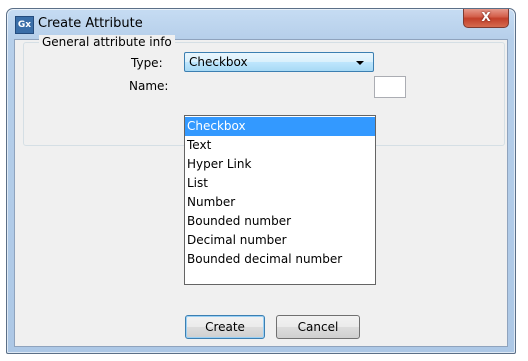  What do you see at coordinates (149, 86) in the screenshot?
I see `name-label: Name:` at bounding box center [149, 86].